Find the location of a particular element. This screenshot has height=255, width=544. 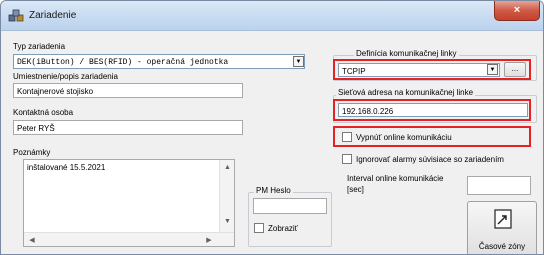

location-input: Kontajnerové stojisko is located at coordinates (128, 90).